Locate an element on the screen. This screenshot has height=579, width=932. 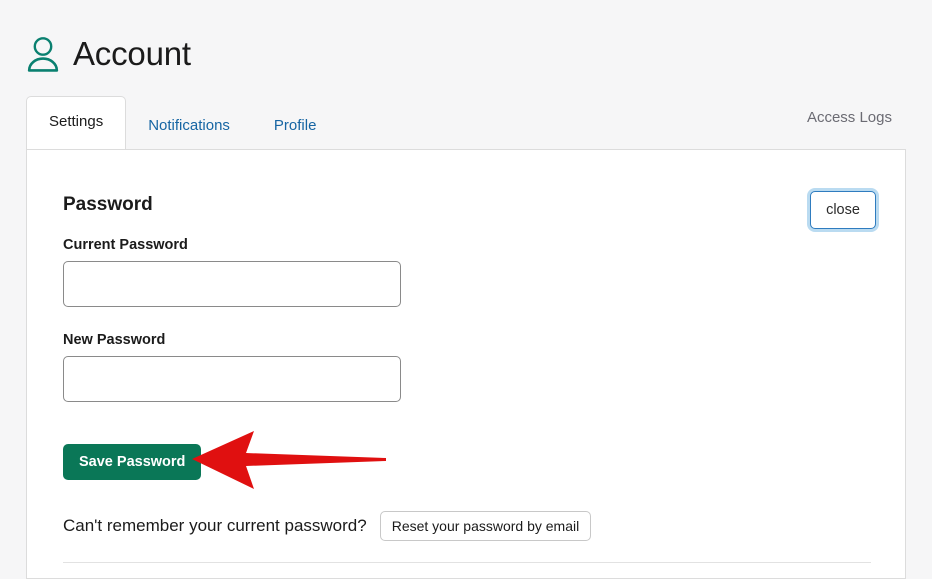
current-password-label: Current Password is located at coordinates (125, 245).